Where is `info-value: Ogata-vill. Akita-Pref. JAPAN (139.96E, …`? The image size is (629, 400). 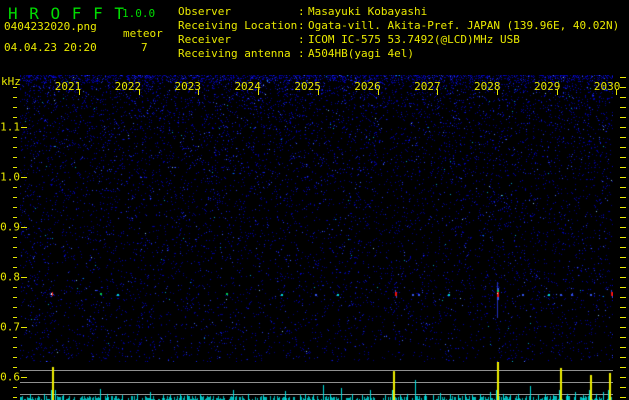
info-value: Ogata-vill. Akita-Pref. JAPAN (139.96E, … is located at coordinates (464, 25).